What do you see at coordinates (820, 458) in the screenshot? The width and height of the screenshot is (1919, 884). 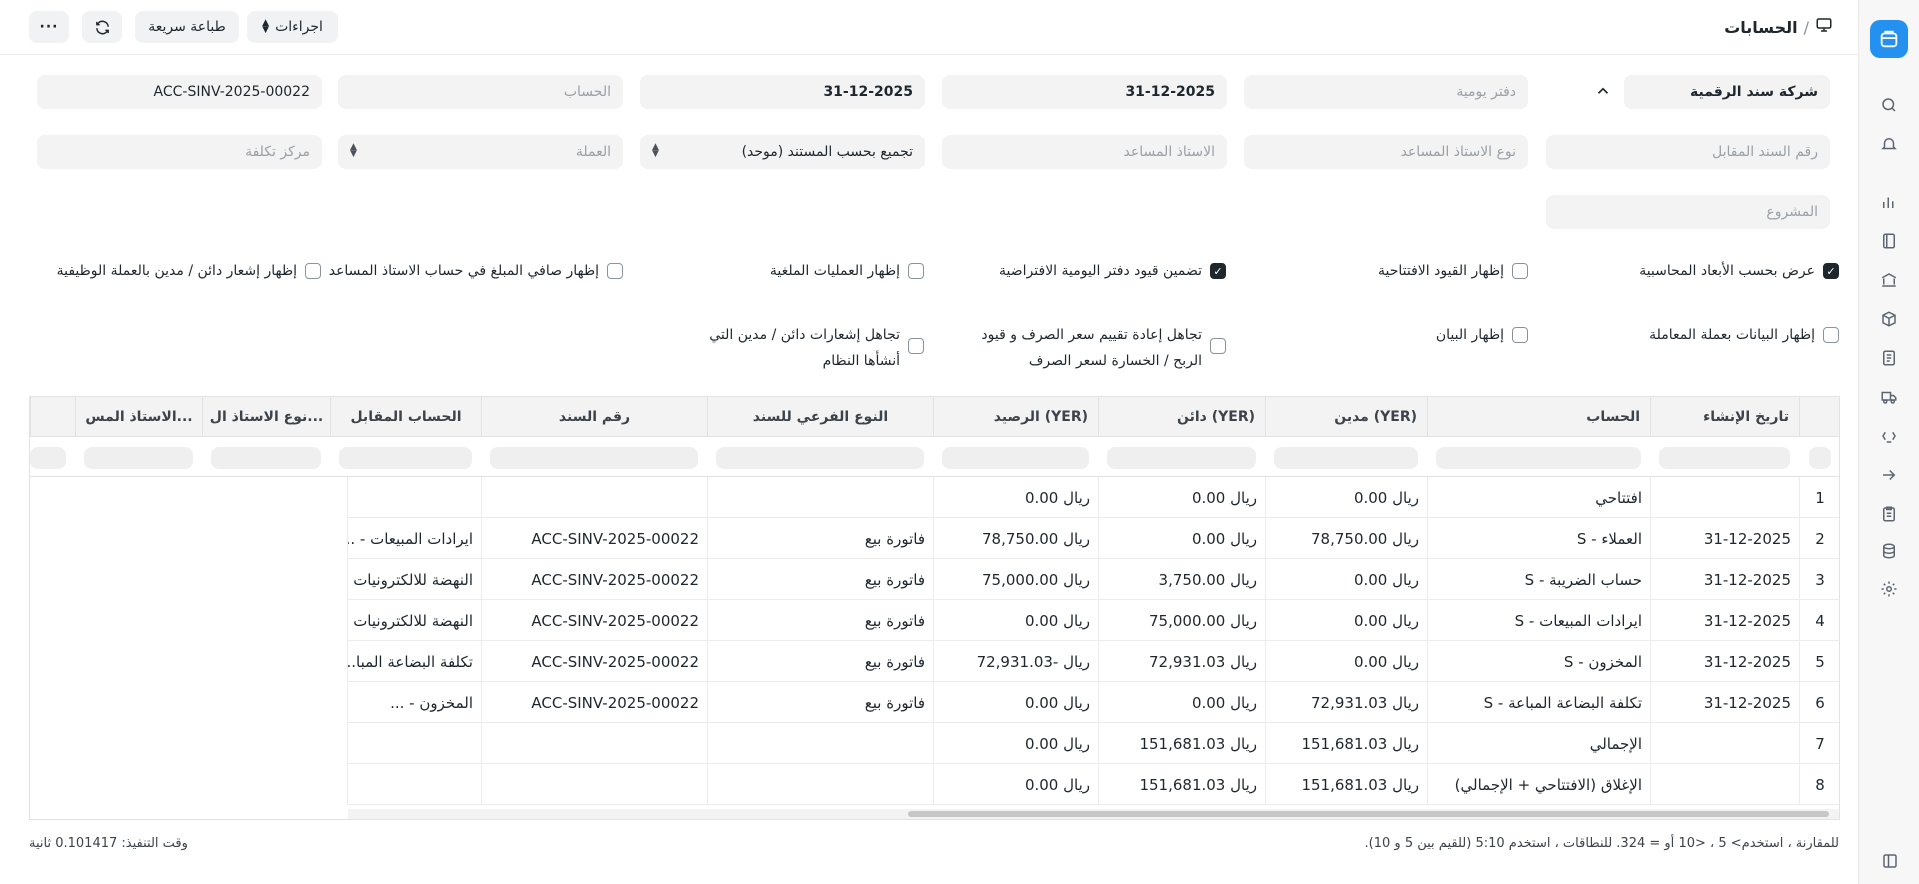 I see `filter-voucher-subtype` at bounding box center [820, 458].